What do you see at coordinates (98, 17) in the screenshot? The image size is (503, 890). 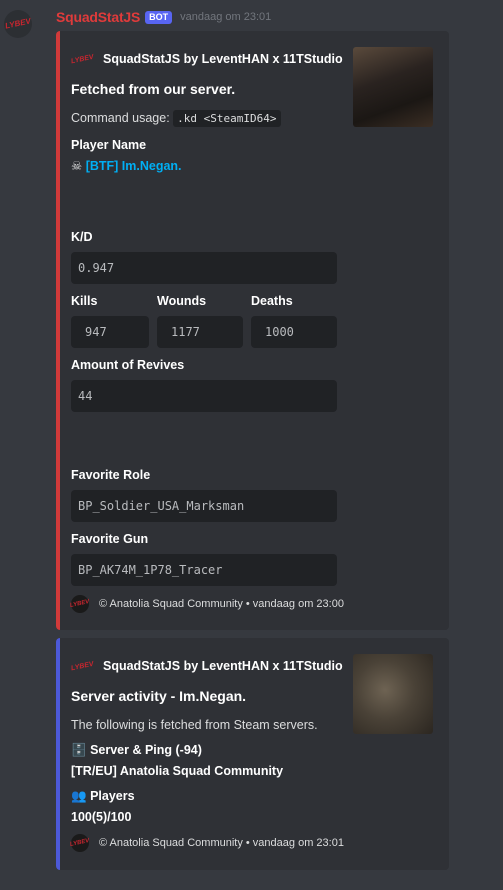 I see `bot-username: SquadStatJS` at bounding box center [98, 17].